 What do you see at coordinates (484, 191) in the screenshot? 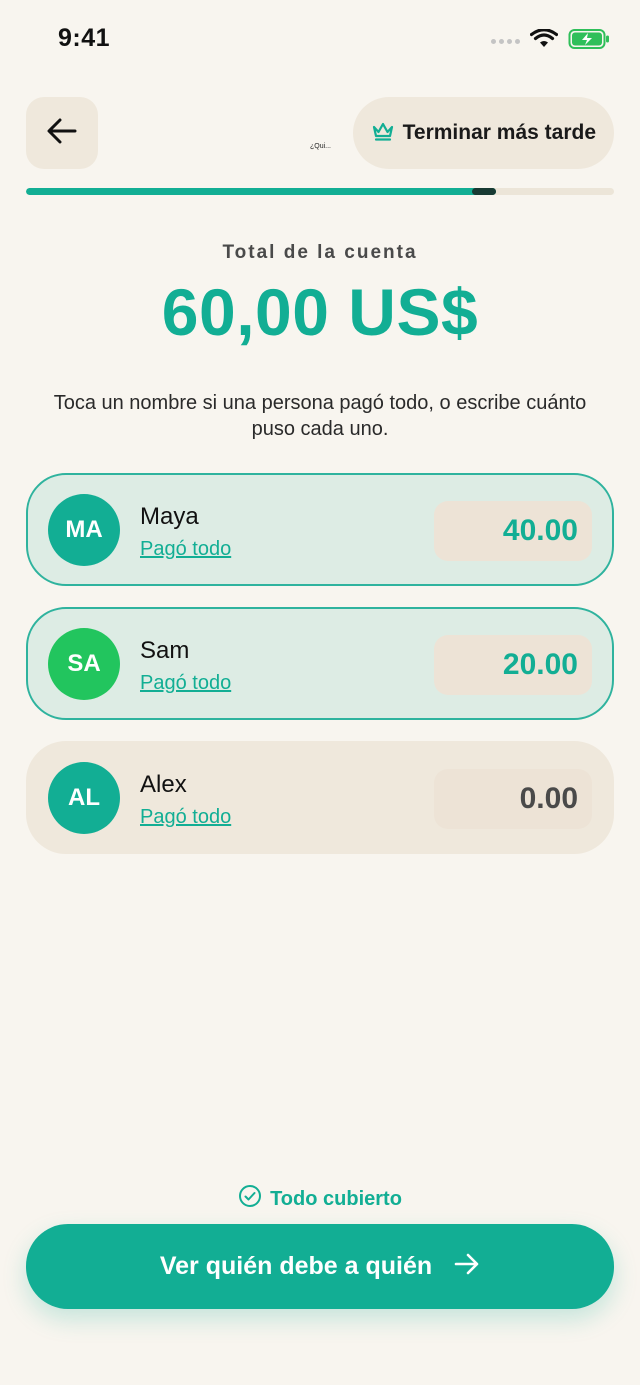
I see `progress-cap` at bounding box center [484, 191].